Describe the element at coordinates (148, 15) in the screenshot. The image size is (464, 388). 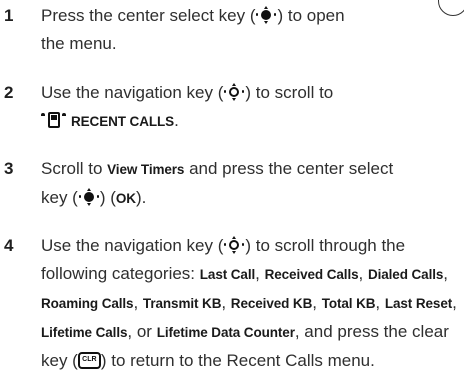
I see `instruction-text: Press the center select key (` at that location.